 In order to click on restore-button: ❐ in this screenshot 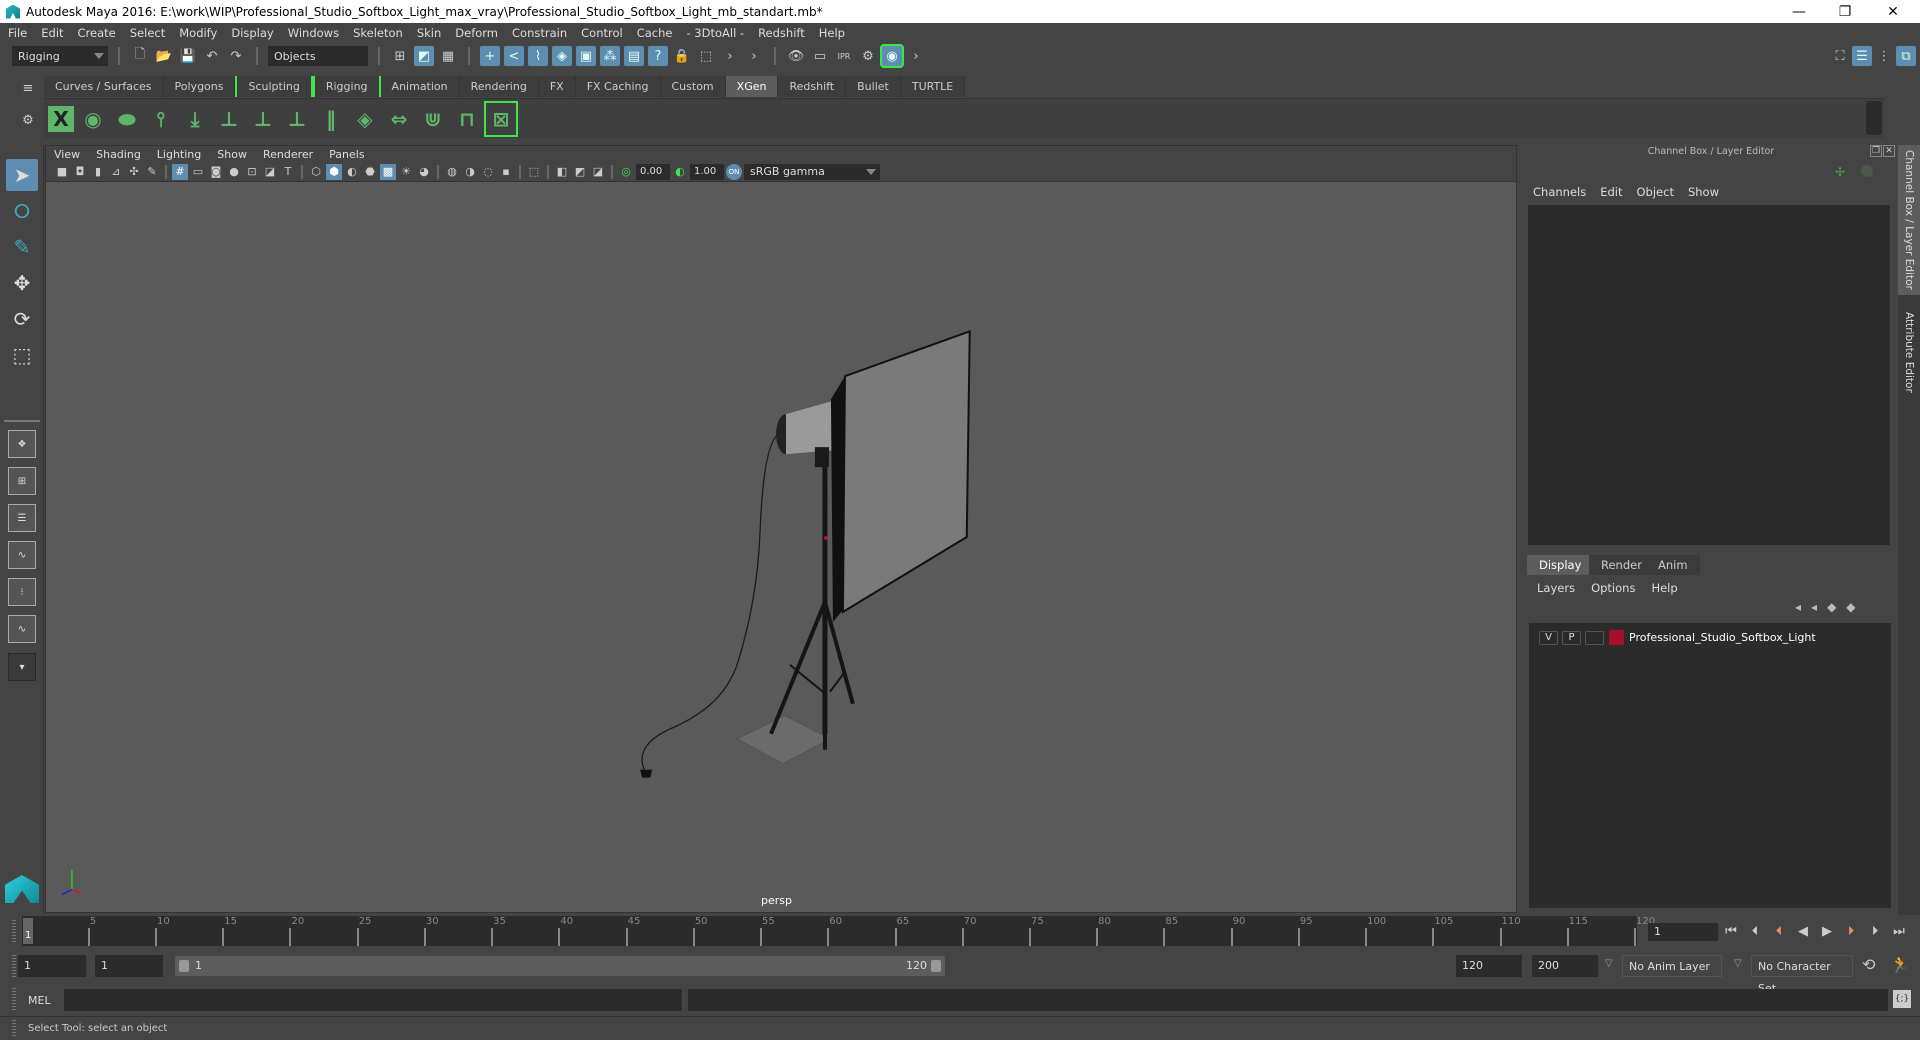, I will do `click(1845, 11)`.